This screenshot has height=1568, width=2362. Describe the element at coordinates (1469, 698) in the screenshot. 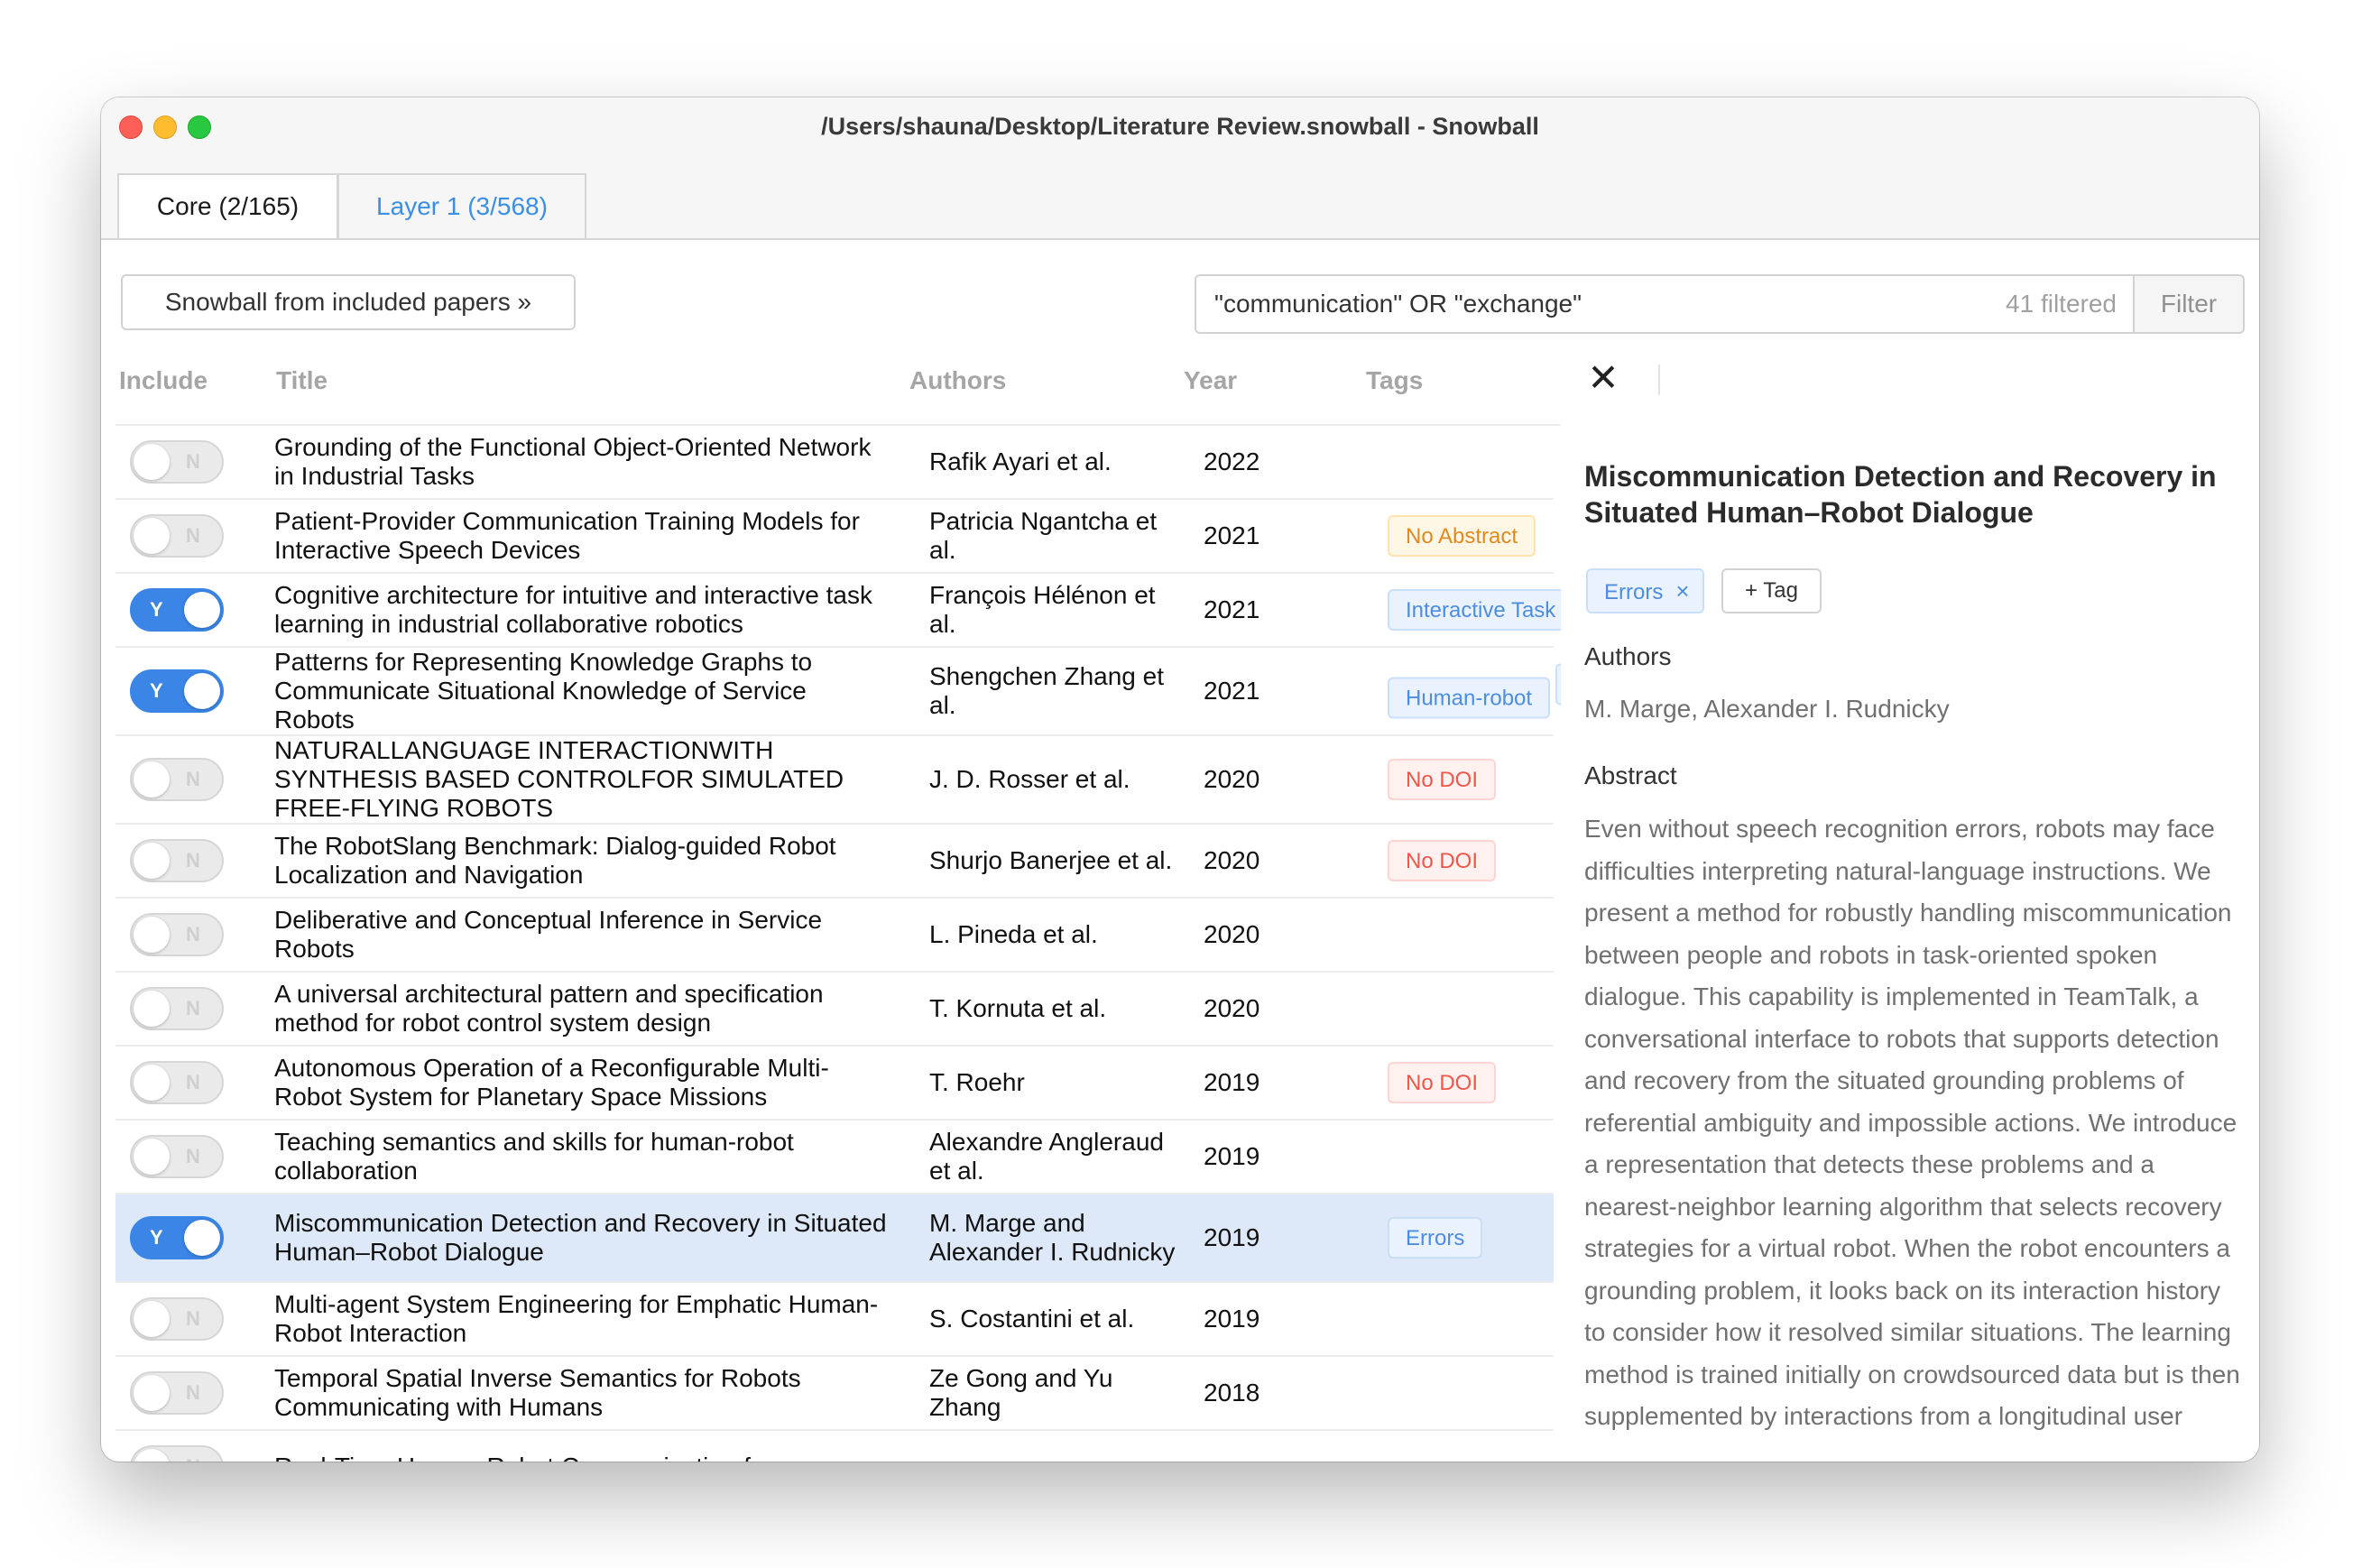

I see `tag-badge: Human-robot` at that location.